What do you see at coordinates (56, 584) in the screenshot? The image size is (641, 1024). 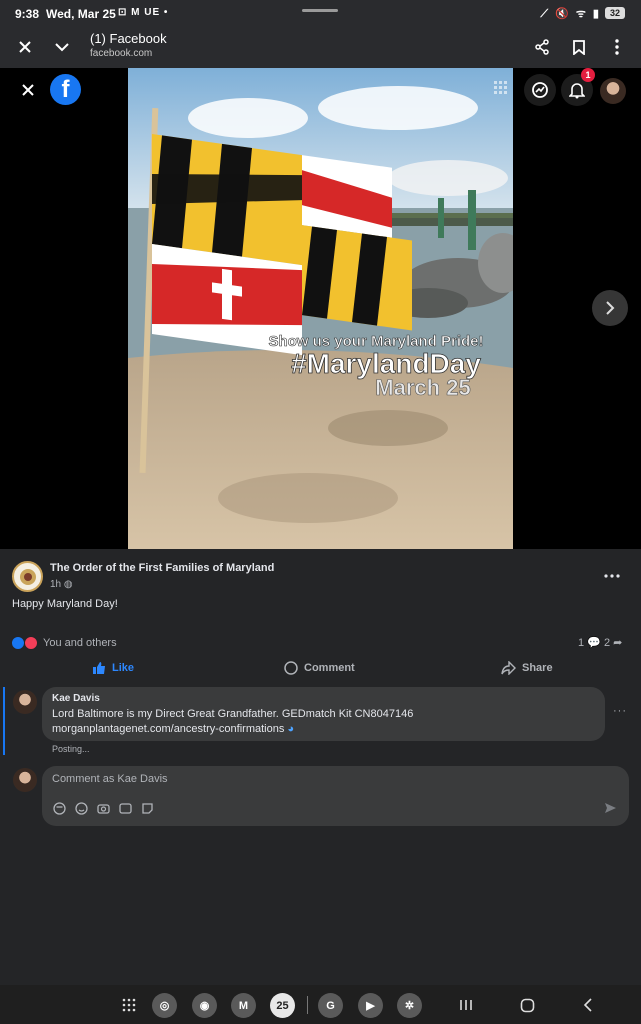 I see `post-time-text: 1h` at bounding box center [56, 584].